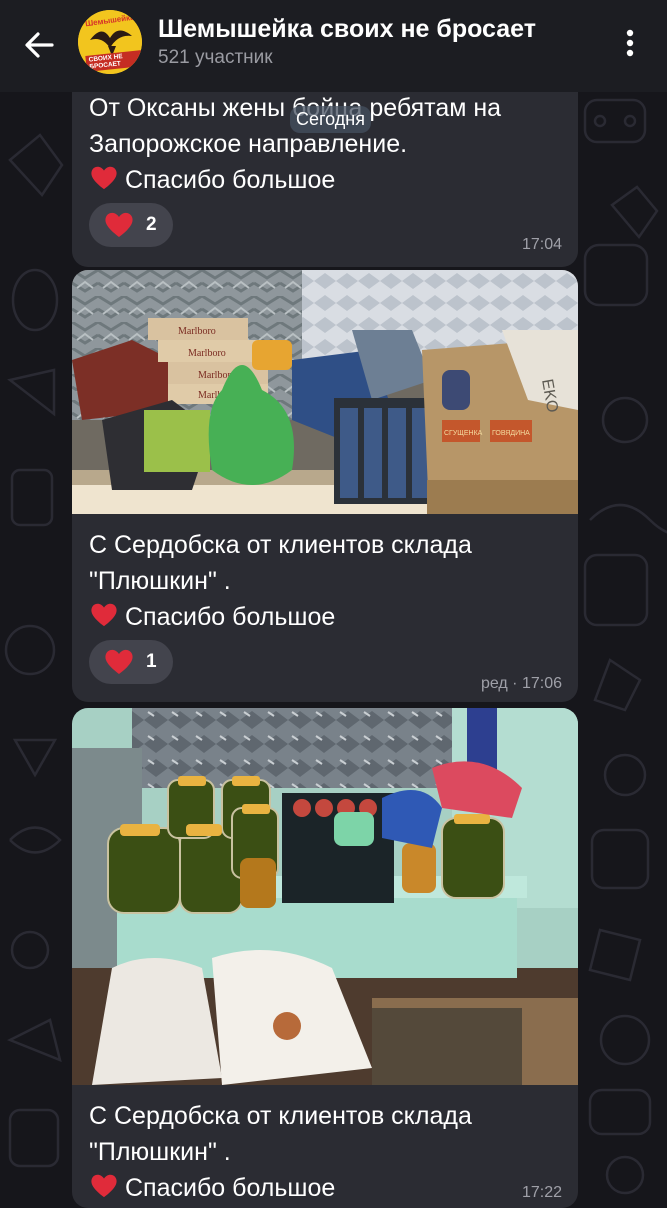  What do you see at coordinates (330, 119) in the screenshot?
I see `date-separator: Сегодня` at bounding box center [330, 119].